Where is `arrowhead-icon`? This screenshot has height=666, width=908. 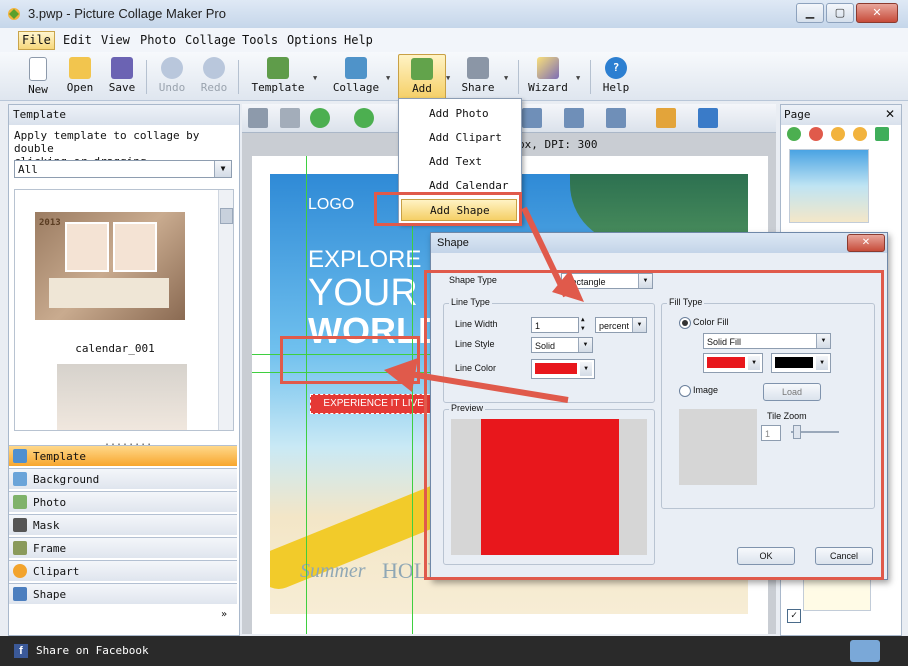 arrowhead-icon is located at coordinates (401, 375).